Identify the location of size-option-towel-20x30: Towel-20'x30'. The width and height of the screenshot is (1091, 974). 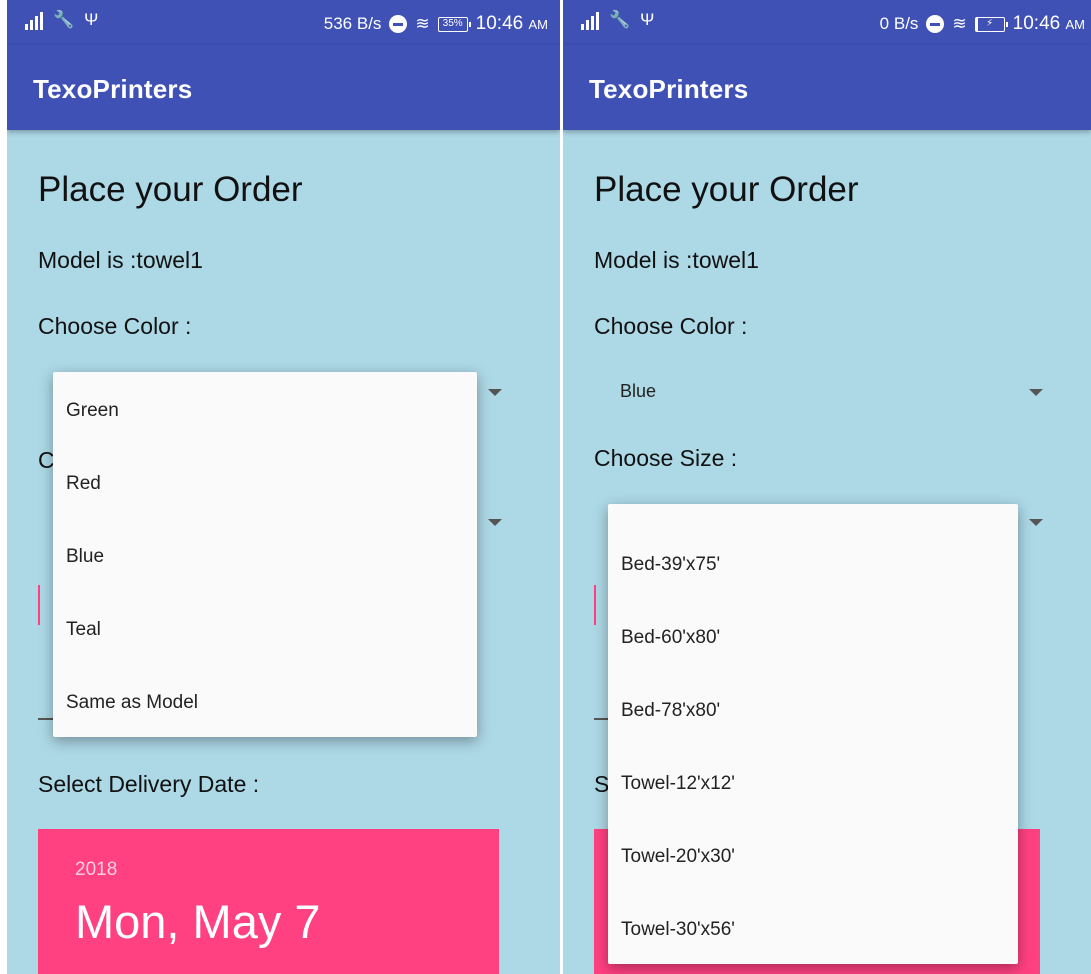
(678, 857).